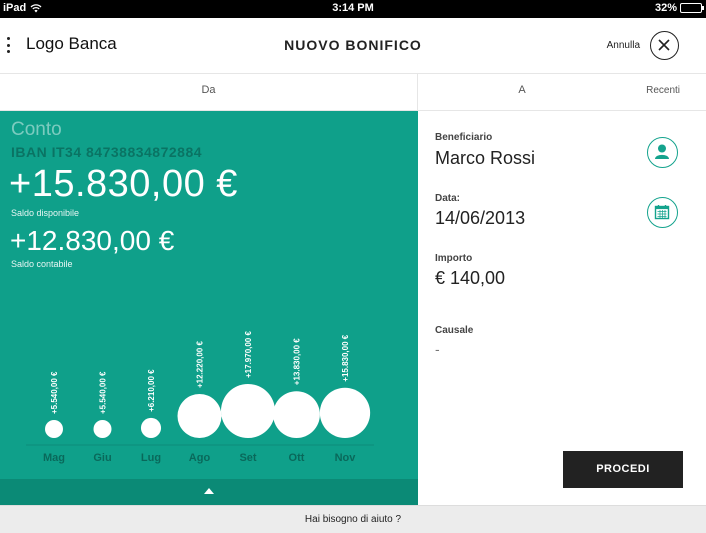 The image size is (706, 533). What do you see at coordinates (54, 458) in the screenshot?
I see `chart-month-label: Mag` at bounding box center [54, 458].